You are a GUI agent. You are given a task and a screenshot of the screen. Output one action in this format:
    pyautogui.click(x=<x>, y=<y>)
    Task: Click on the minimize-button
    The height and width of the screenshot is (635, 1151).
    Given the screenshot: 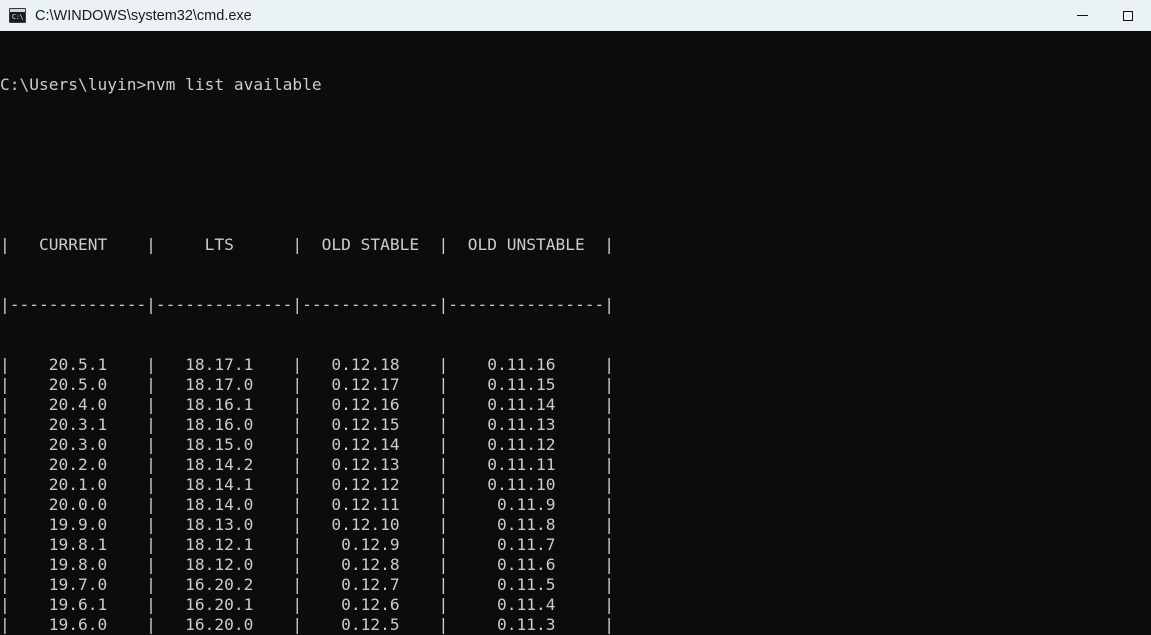 What is the action you would take?
    pyautogui.click(x=1082, y=15)
    